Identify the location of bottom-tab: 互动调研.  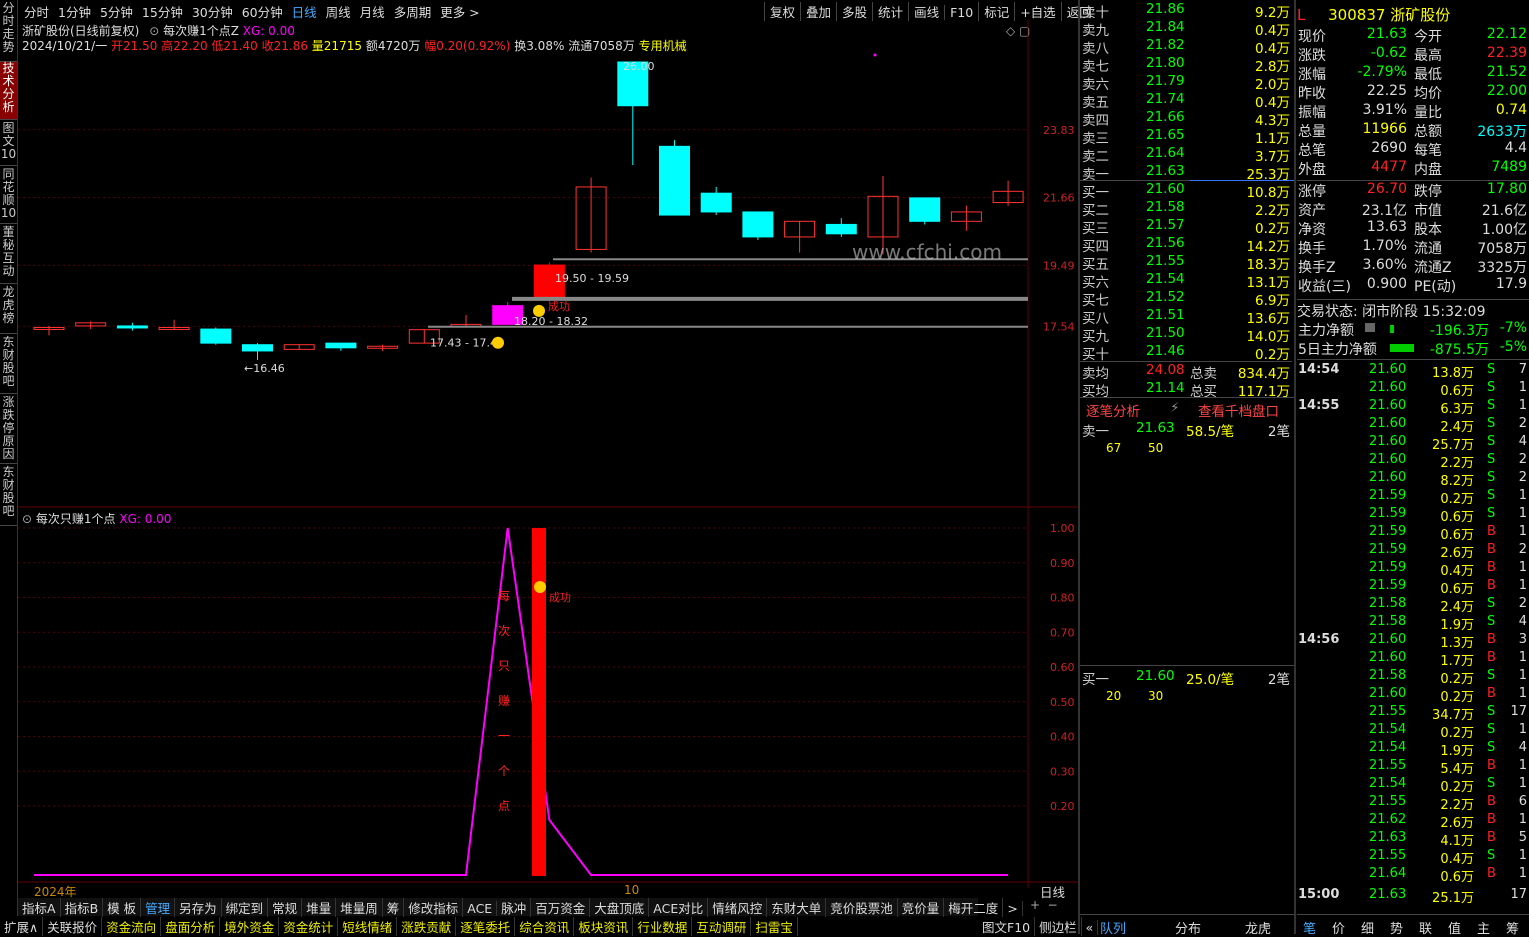
(722, 926).